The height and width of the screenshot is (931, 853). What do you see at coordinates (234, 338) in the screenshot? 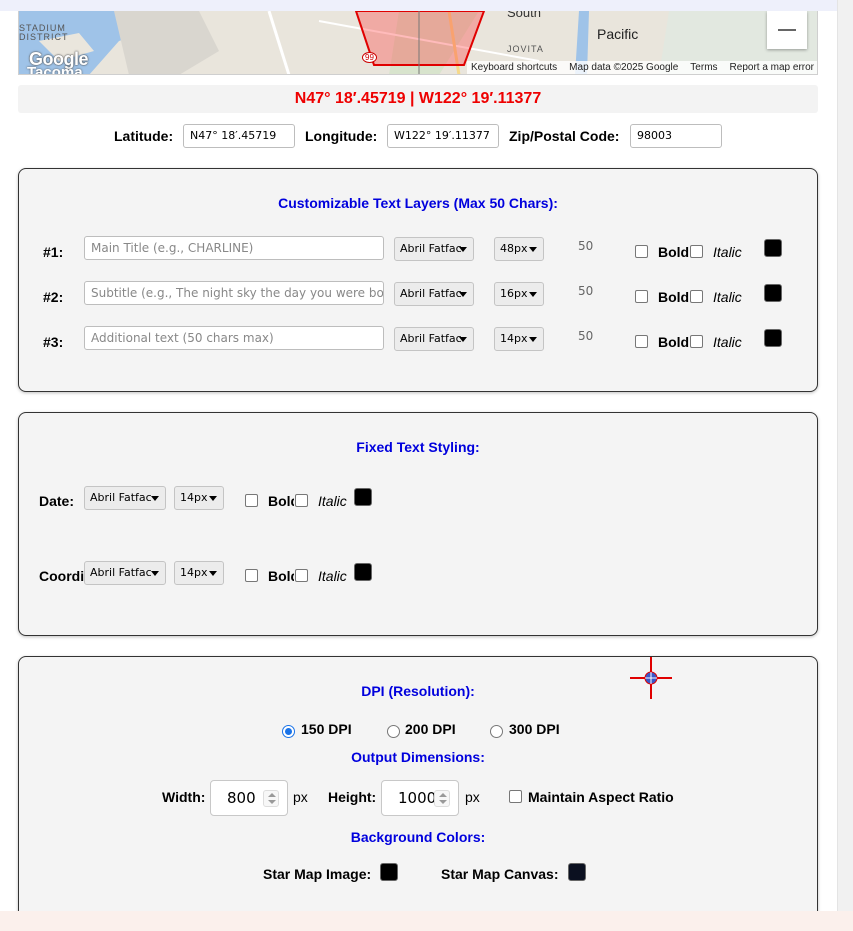
I see `layer-3-text-input: Additional text (50 chars max)` at bounding box center [234, 338].